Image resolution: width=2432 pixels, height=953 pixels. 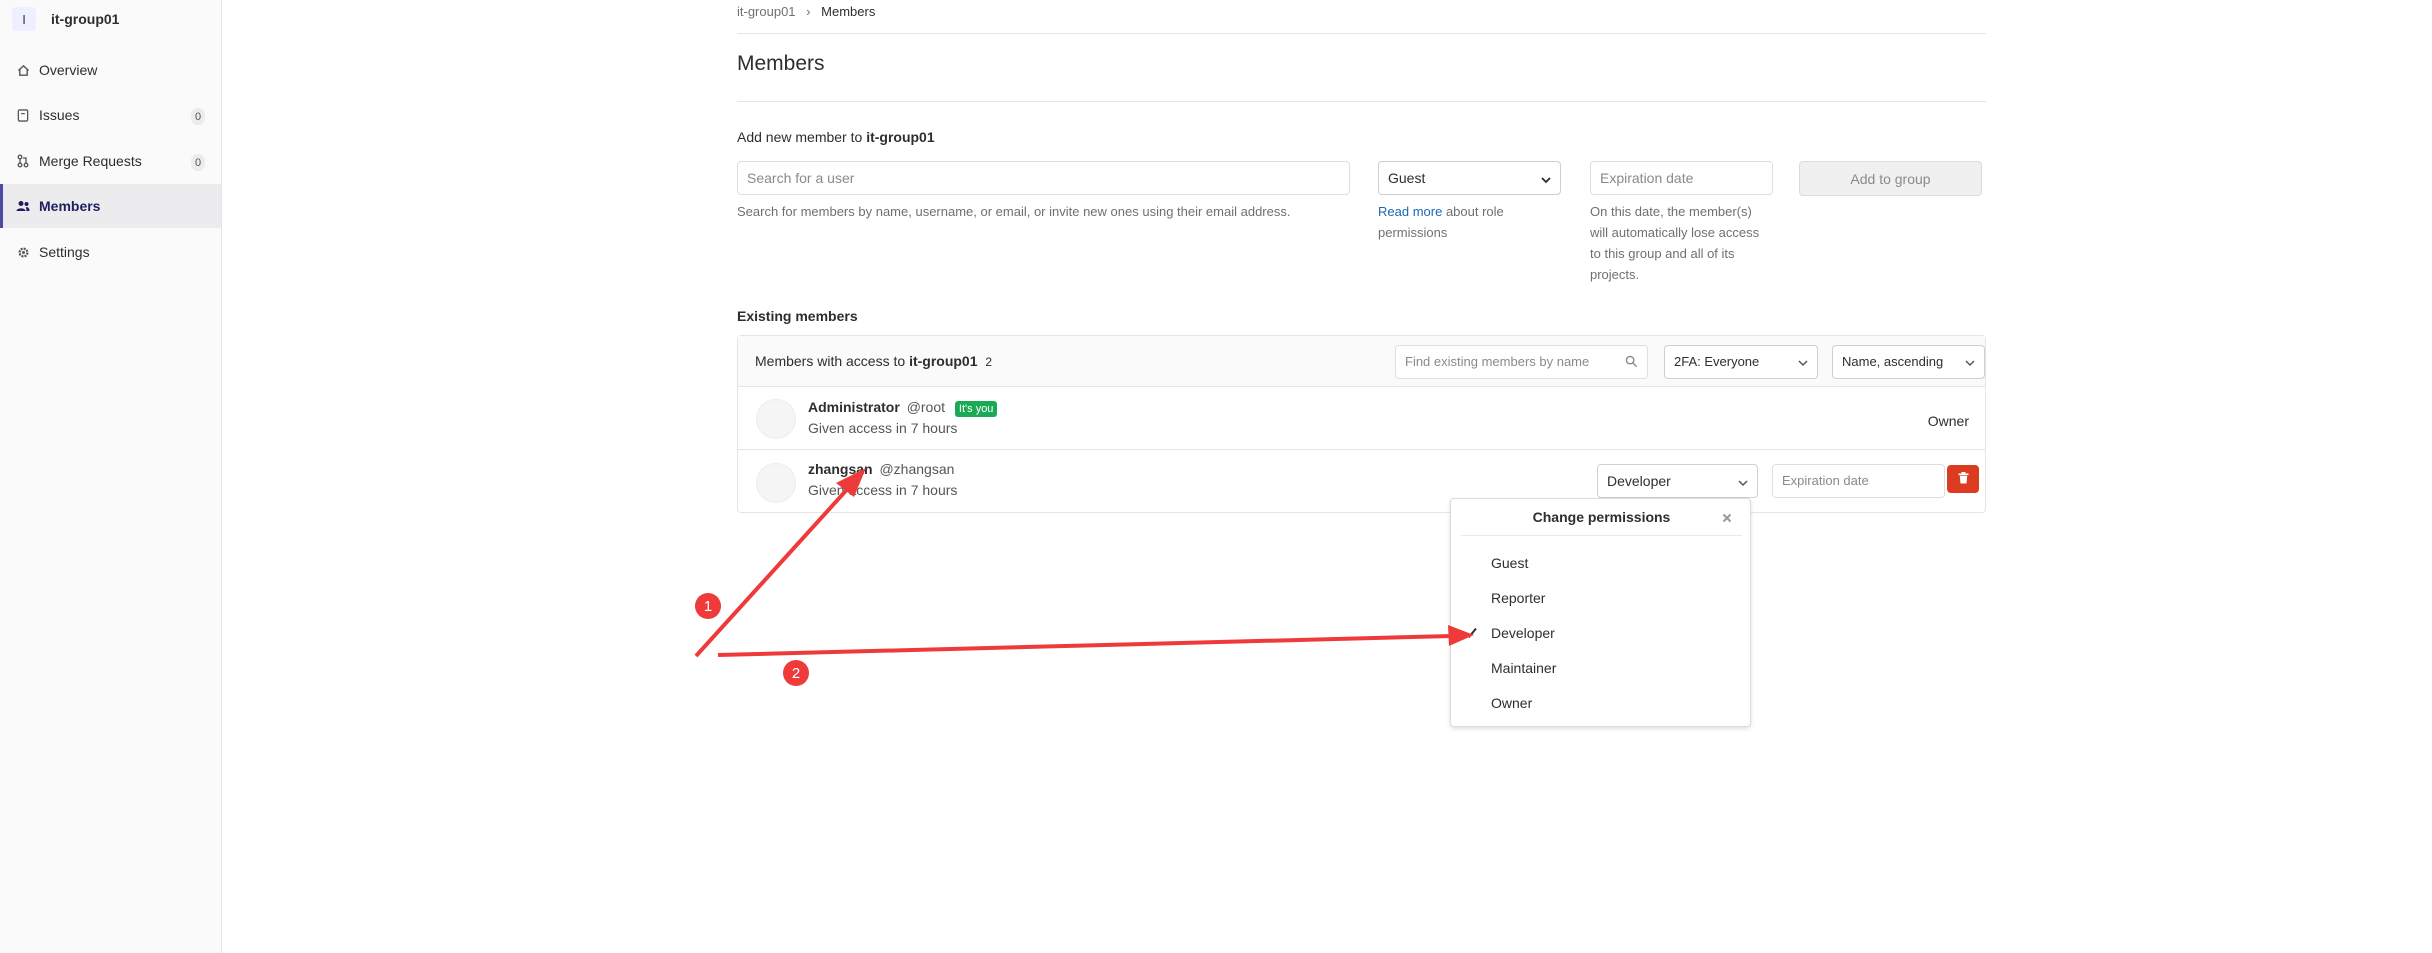 What do you see at coordinates (796, 673) in the screenshot?
I see `annotation-marker-2: 2` at bounding box center [796, 673].